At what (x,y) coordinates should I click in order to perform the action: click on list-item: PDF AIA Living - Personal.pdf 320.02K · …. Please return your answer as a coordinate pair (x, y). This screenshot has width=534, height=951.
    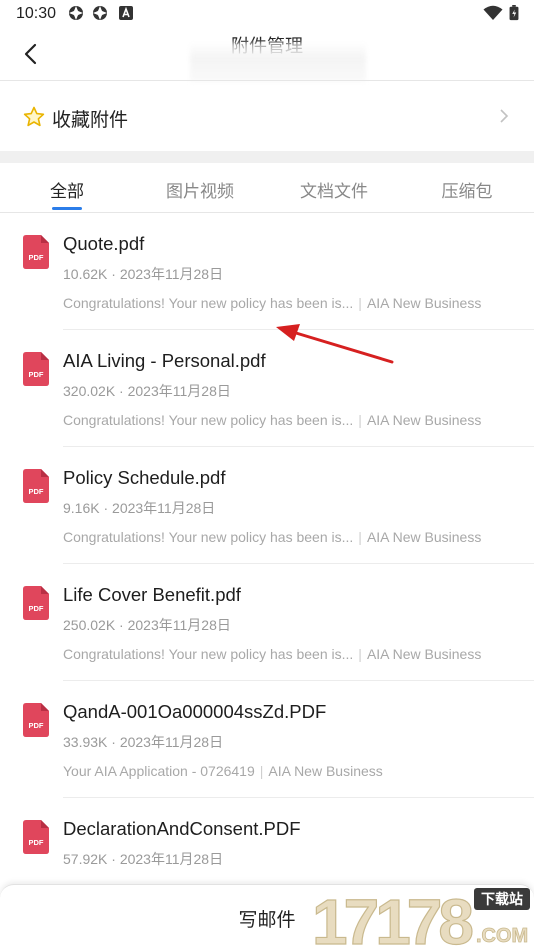
    Looking at the image, I should click on (267, 388).